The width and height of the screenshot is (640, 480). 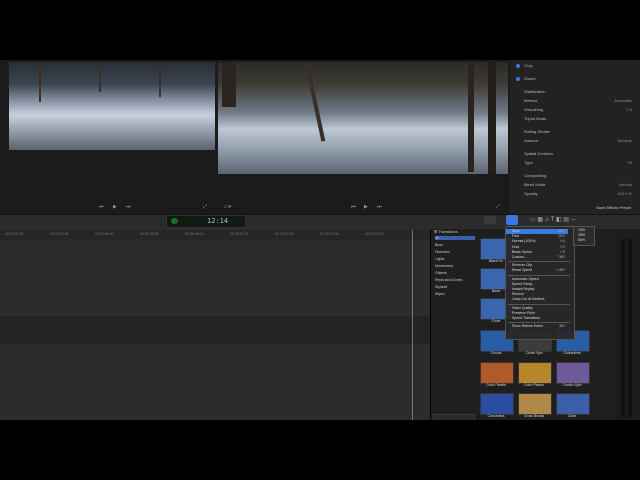 I want to click on timeline-tick-label: 00:00:14:00, so click(x=329, y=234).